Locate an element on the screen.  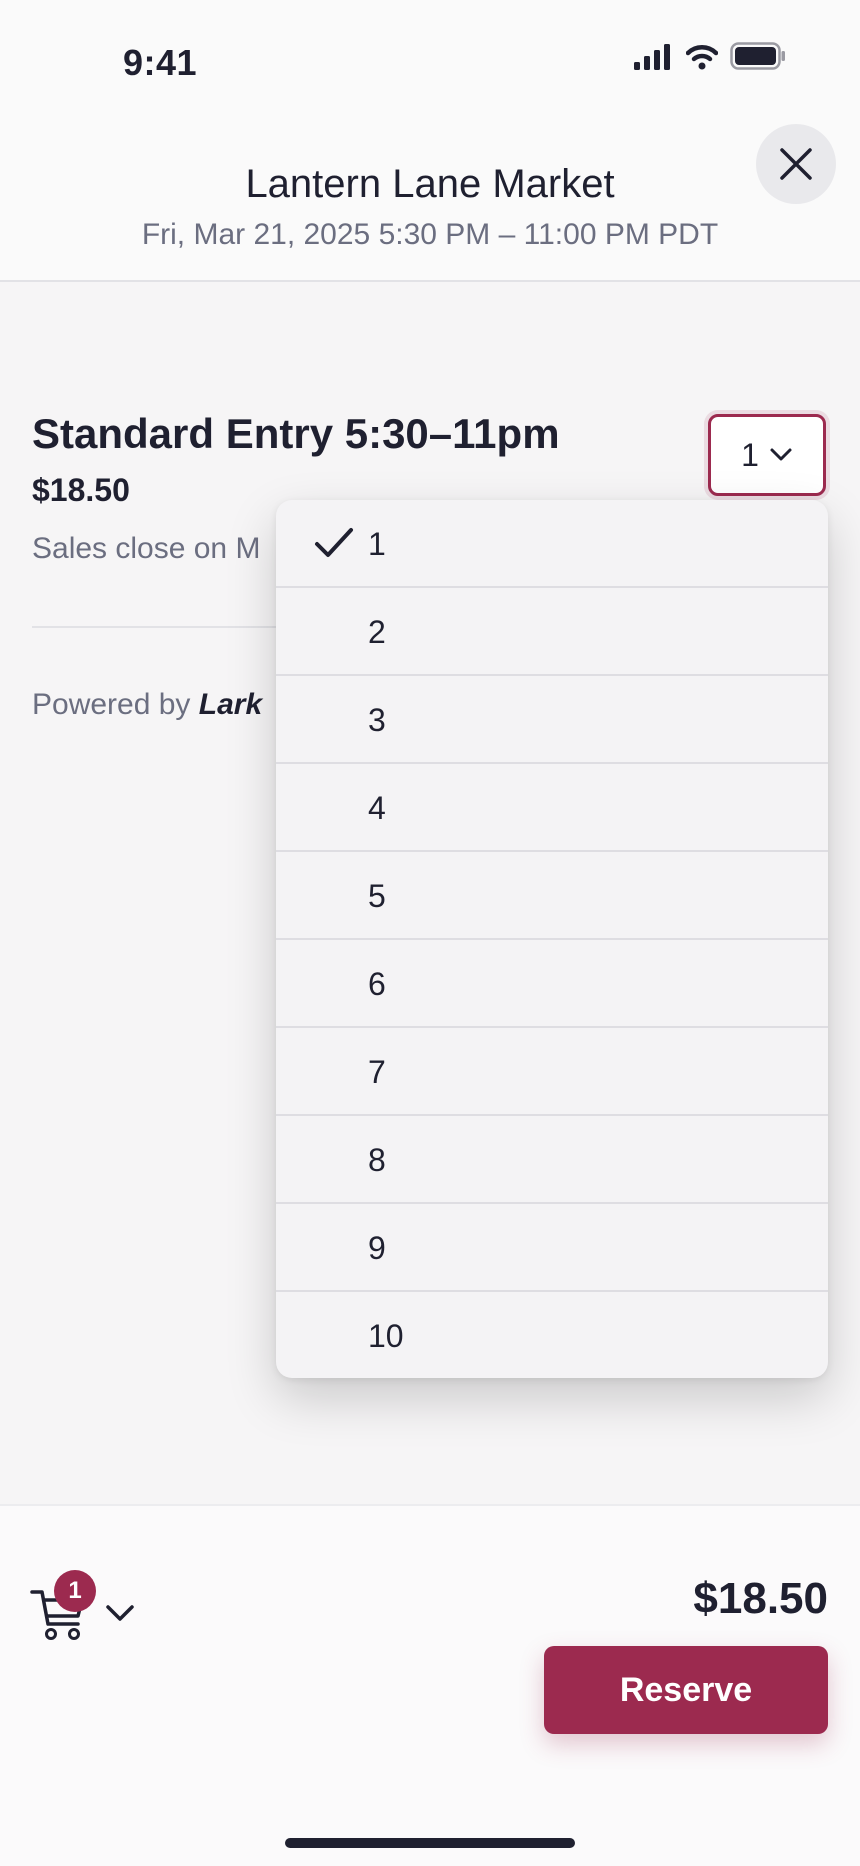
cellular-signal-icon is located at coordinates (652, 57).